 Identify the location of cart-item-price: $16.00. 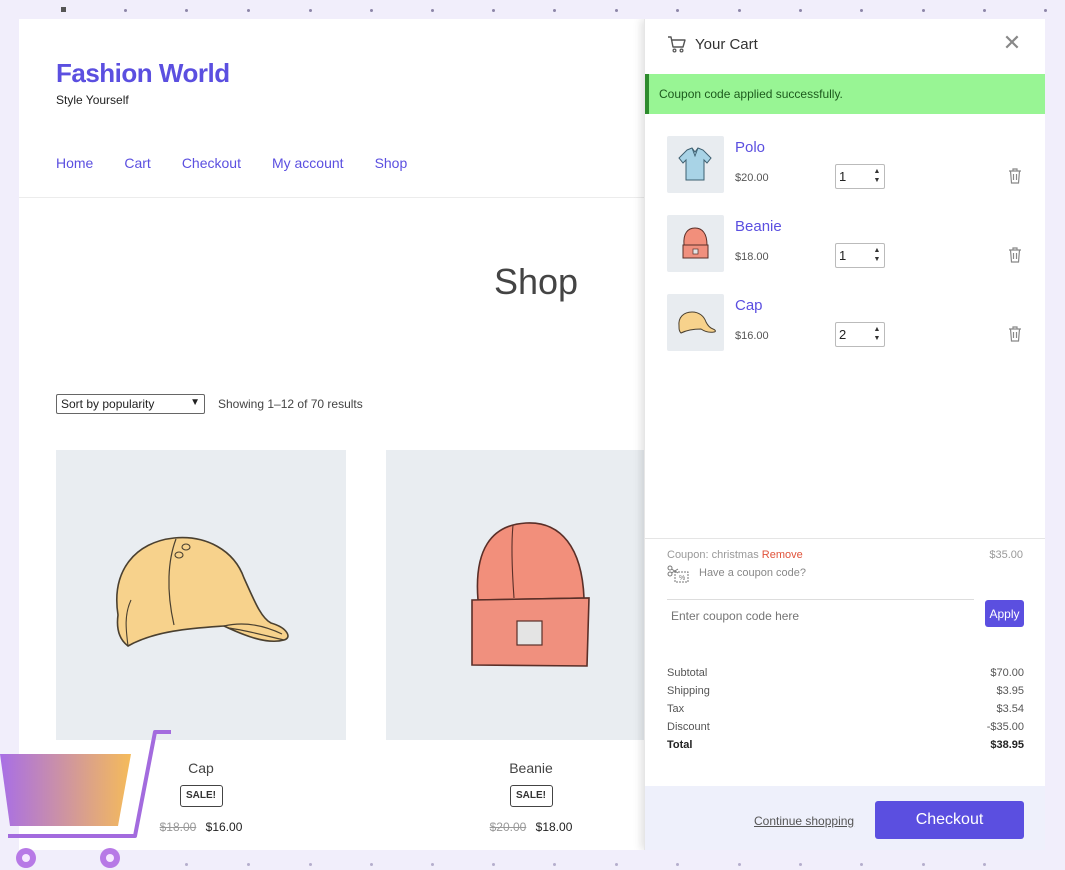
(752, 336).